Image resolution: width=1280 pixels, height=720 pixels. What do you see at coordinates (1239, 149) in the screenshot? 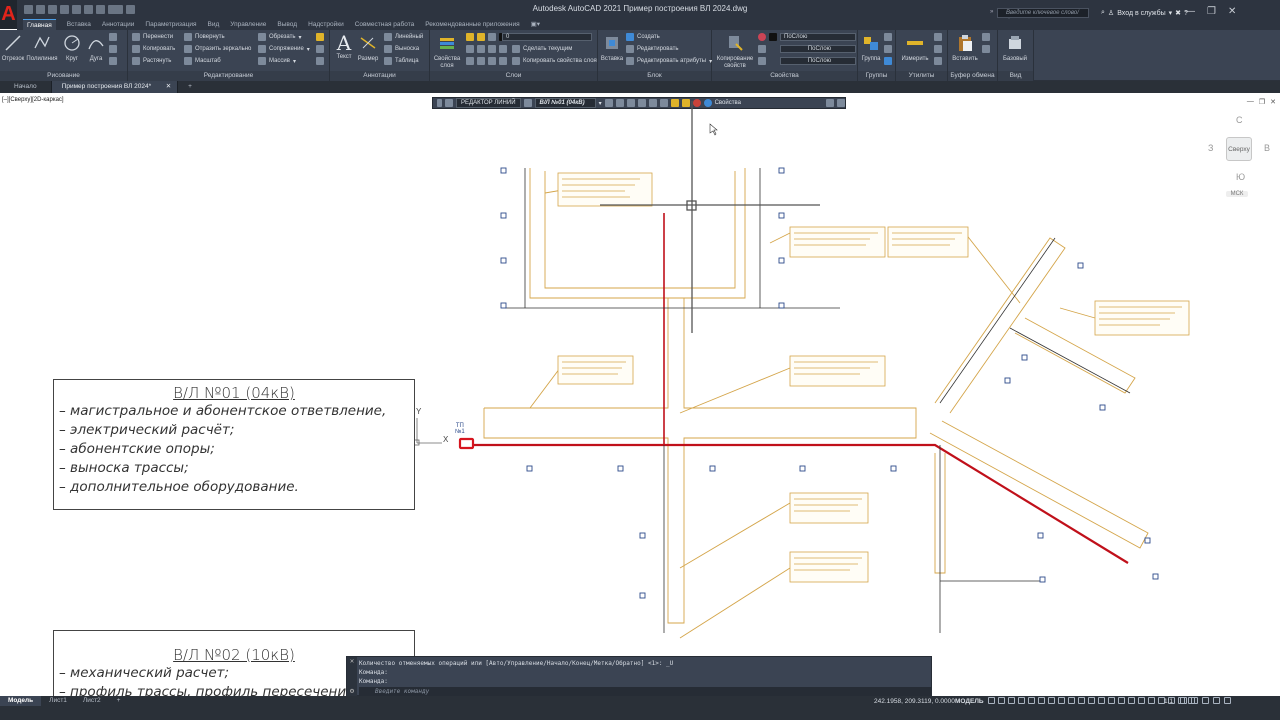
I see `viewcube-face-top: Сверху` at bounding box center [1239, 149].